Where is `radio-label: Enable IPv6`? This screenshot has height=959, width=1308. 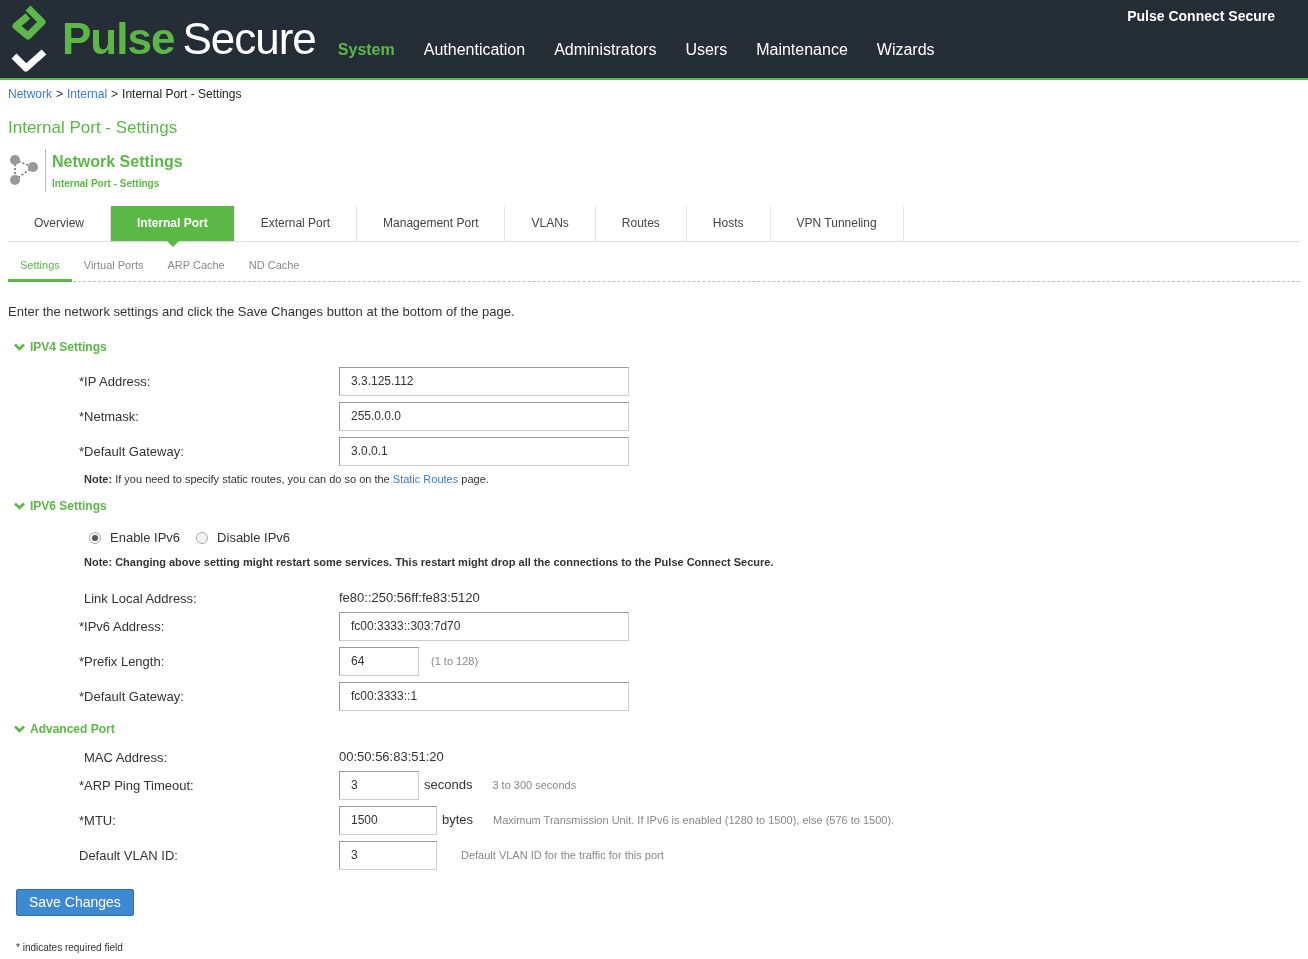
radio-label: Enable IPv6 is located at coordinates (145, 537).